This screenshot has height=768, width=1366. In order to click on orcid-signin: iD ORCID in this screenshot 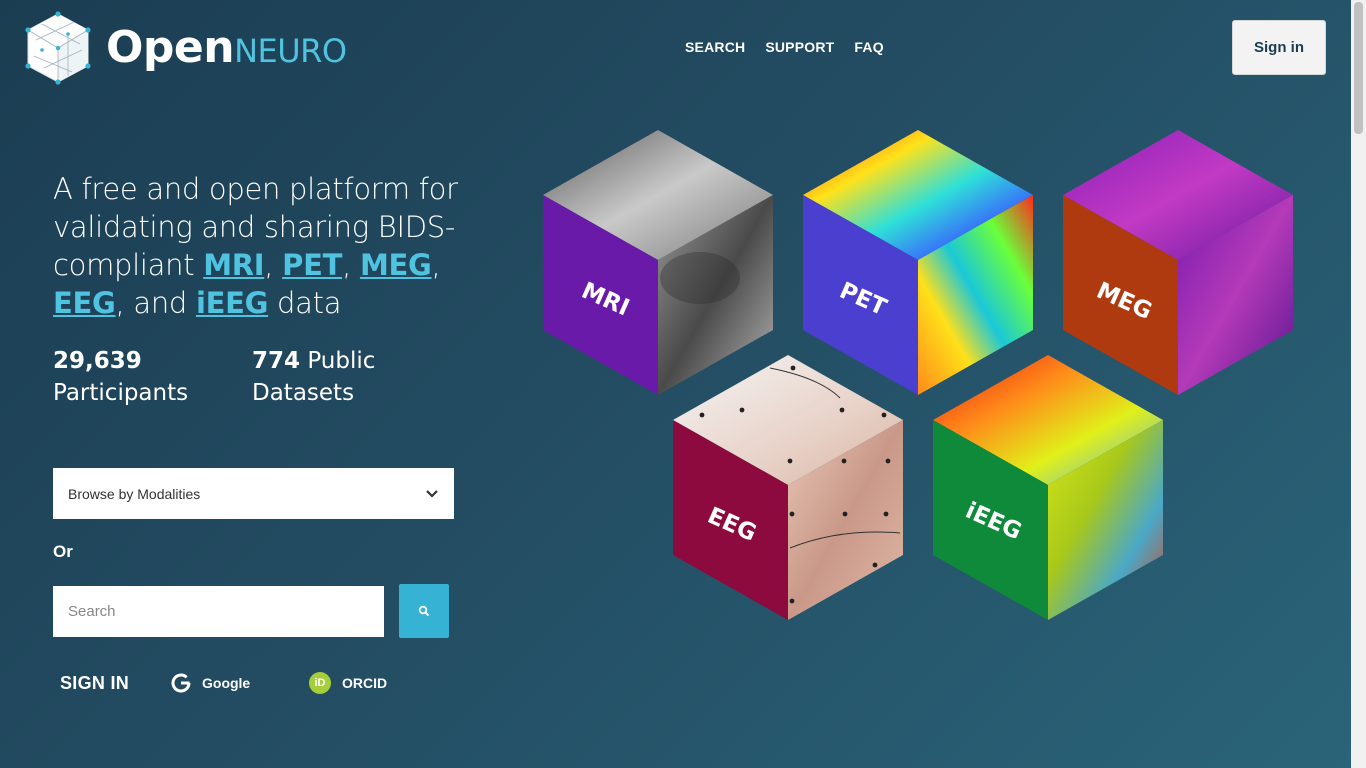, I will do `click(348, 683)`.